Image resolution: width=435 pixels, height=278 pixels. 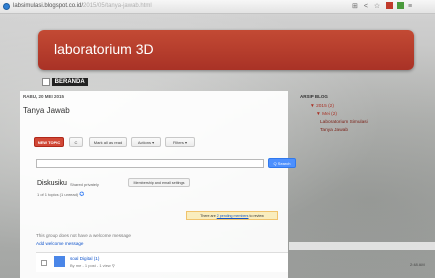 I want to click on bookmark-icon: ⊞, so click(x=356, y=6).